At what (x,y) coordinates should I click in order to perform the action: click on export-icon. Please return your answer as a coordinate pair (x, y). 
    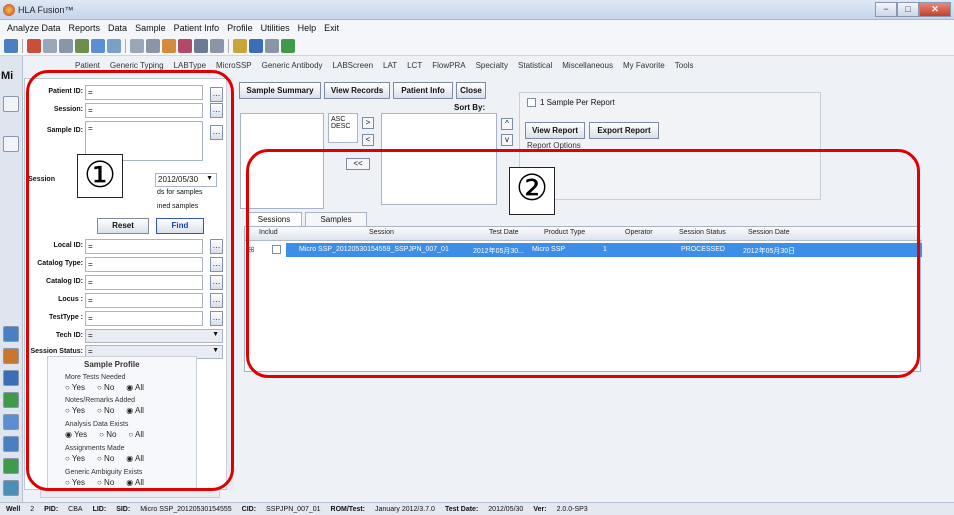
    Looking at the image, I should click on (217, 45).